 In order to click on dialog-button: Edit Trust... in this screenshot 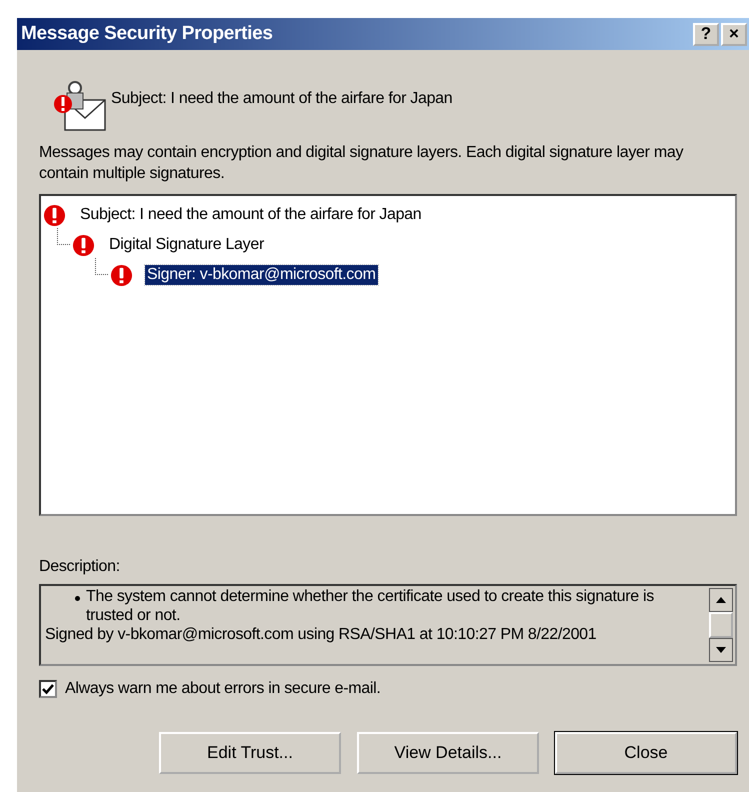, I will do `click(250, 753)`.